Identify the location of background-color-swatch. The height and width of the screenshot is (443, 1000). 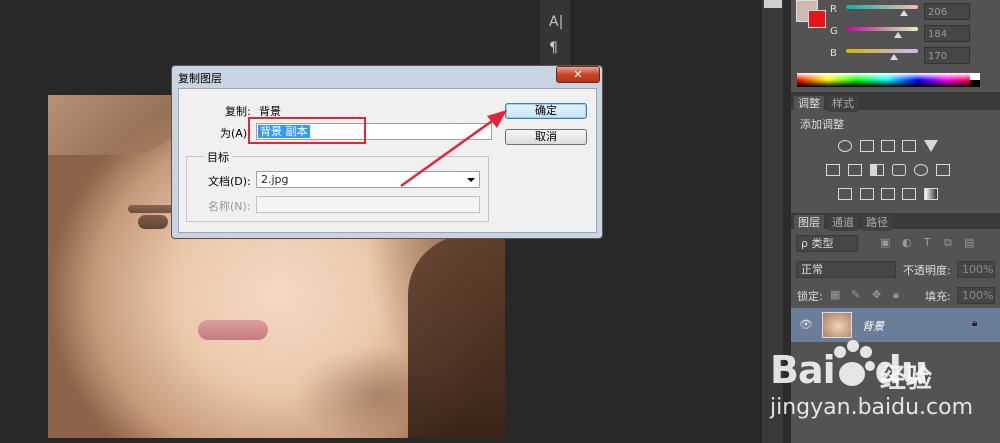
(817, 19).